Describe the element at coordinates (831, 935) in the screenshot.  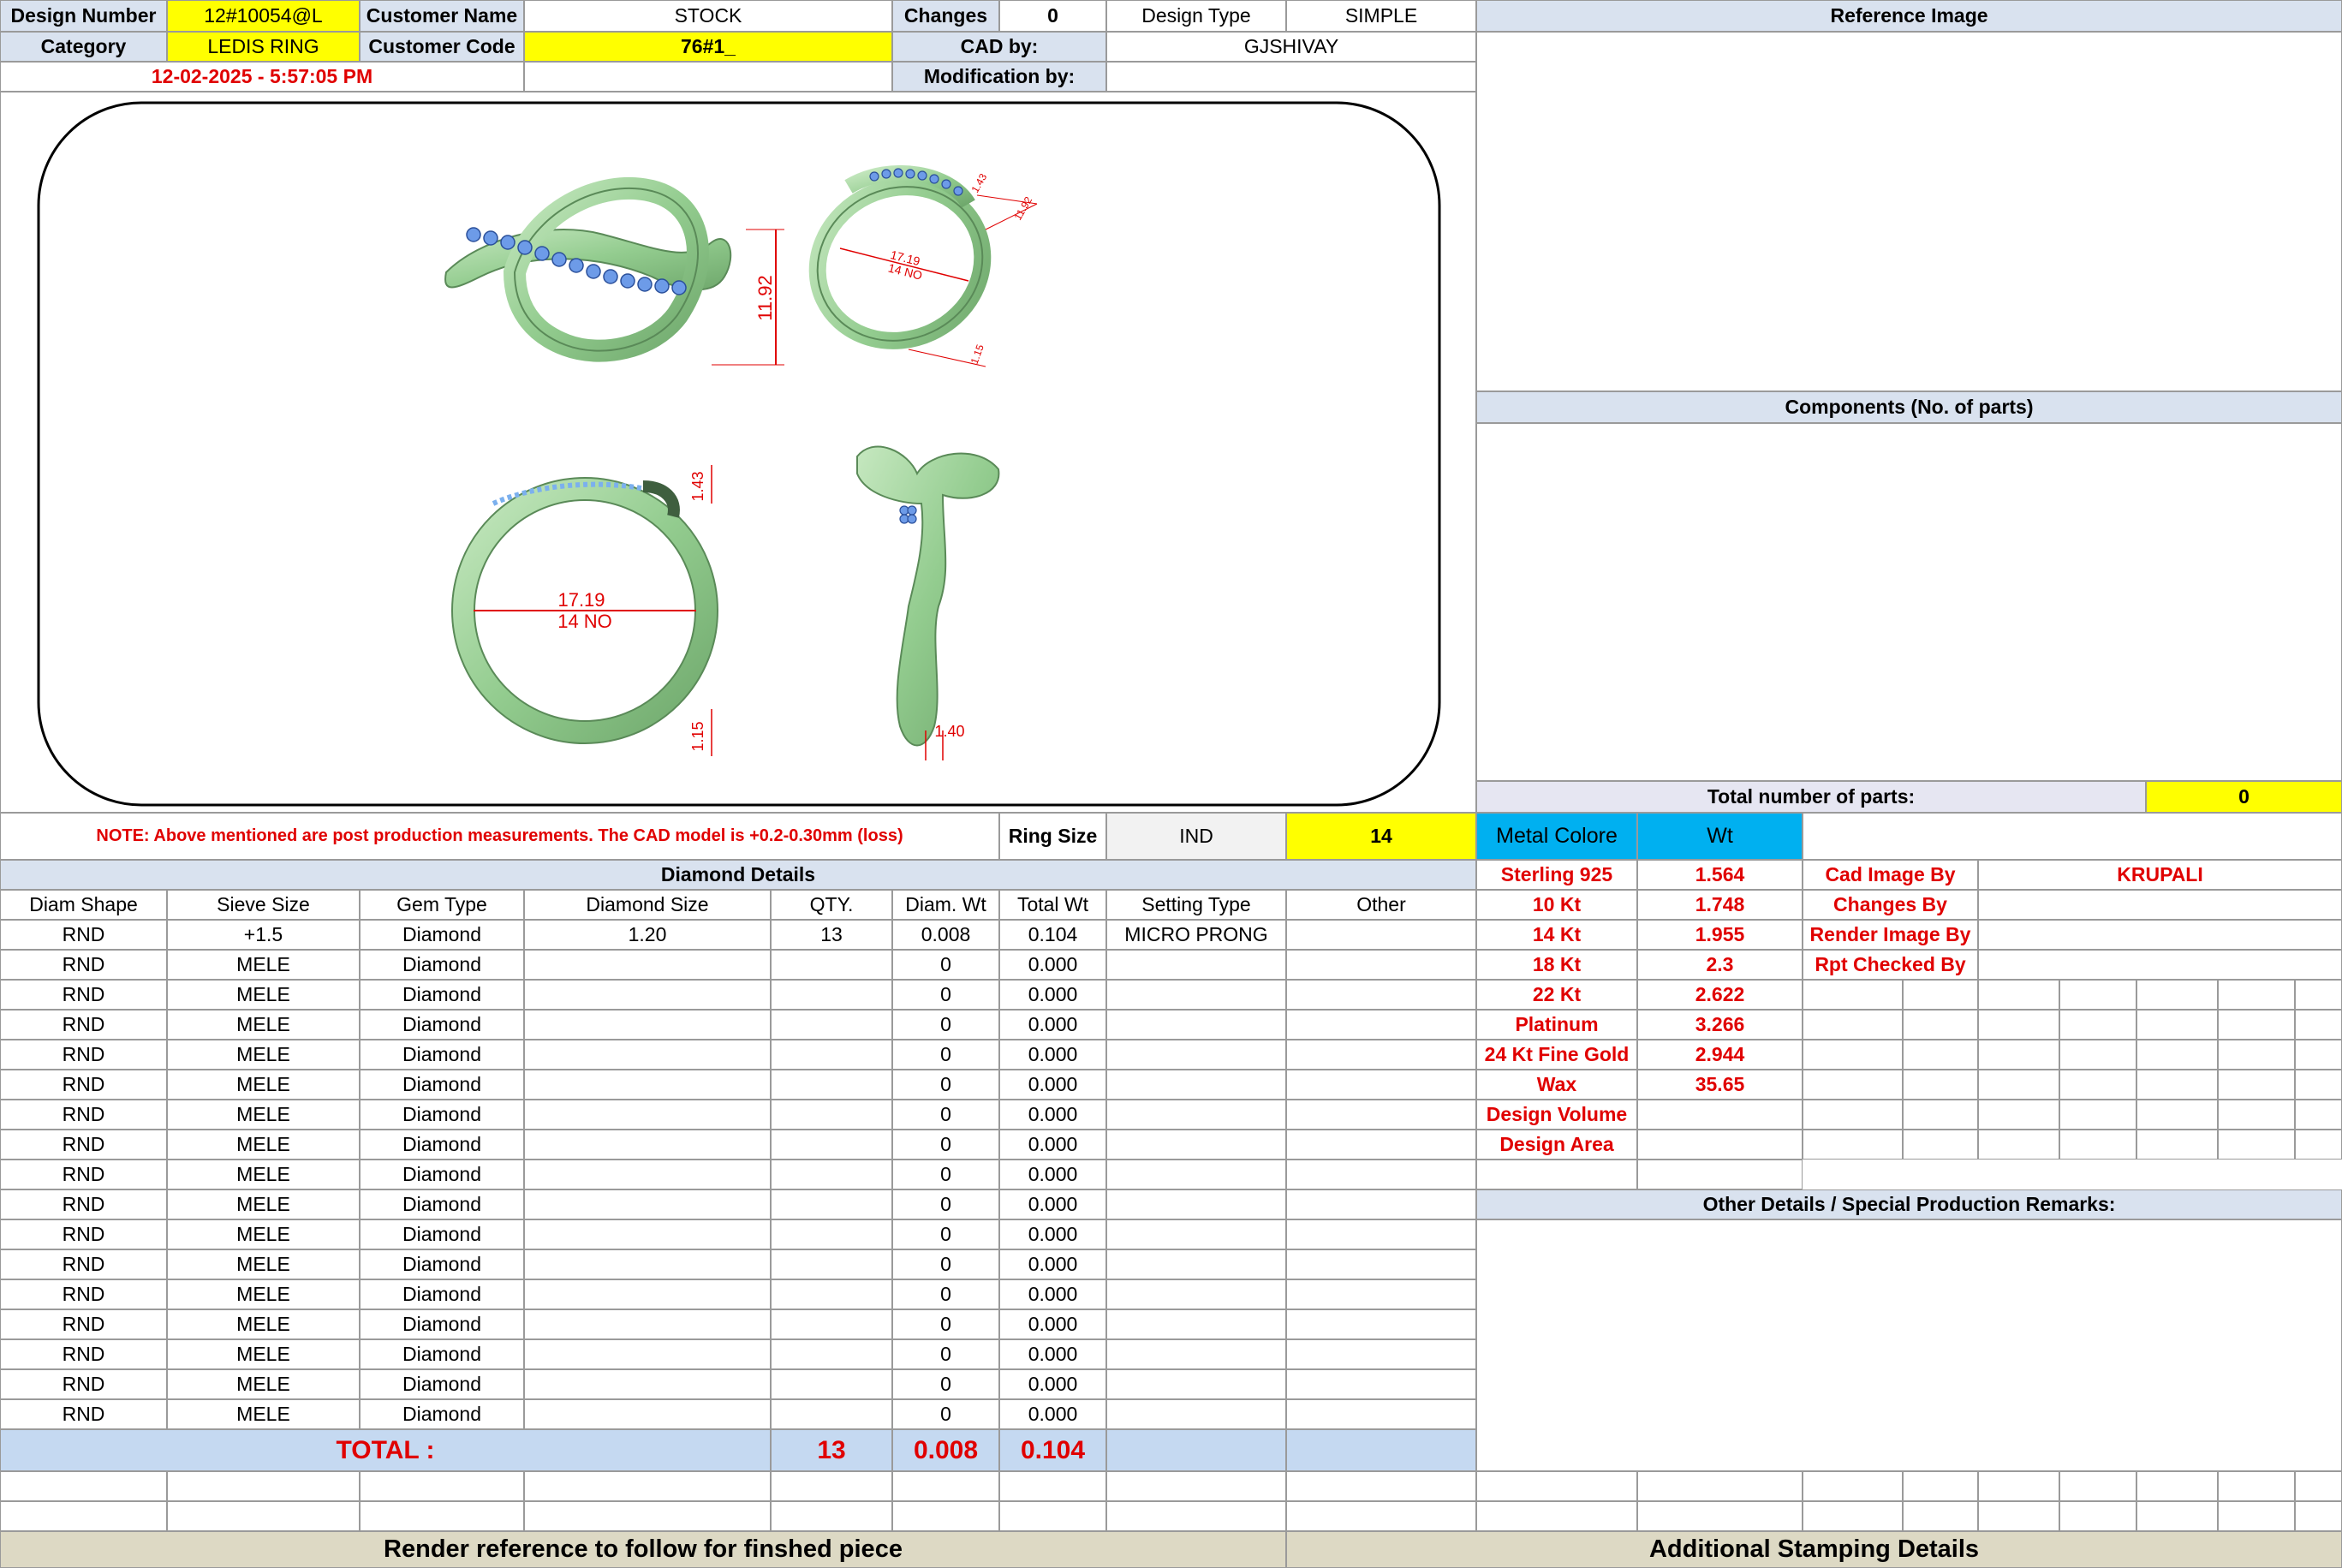
I see `table-cell-qty: 13` at that location.